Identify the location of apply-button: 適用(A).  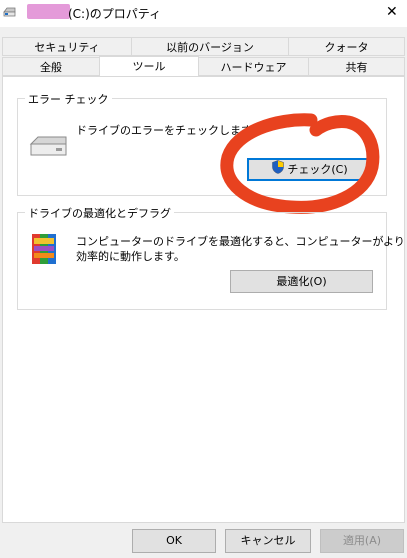
(362, 541).